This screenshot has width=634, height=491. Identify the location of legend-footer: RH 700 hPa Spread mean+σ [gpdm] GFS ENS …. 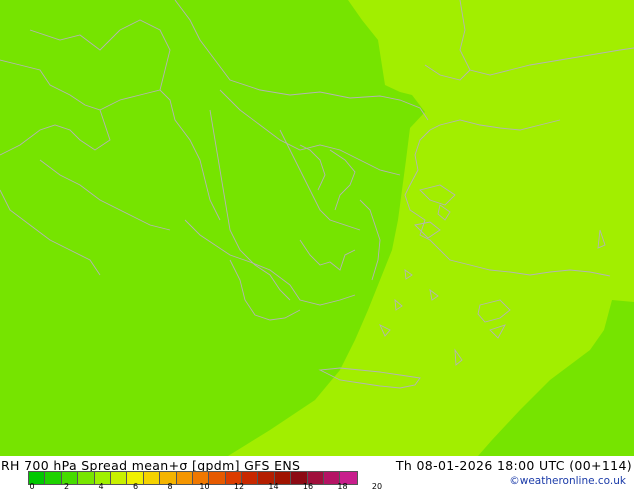
(317, 473).